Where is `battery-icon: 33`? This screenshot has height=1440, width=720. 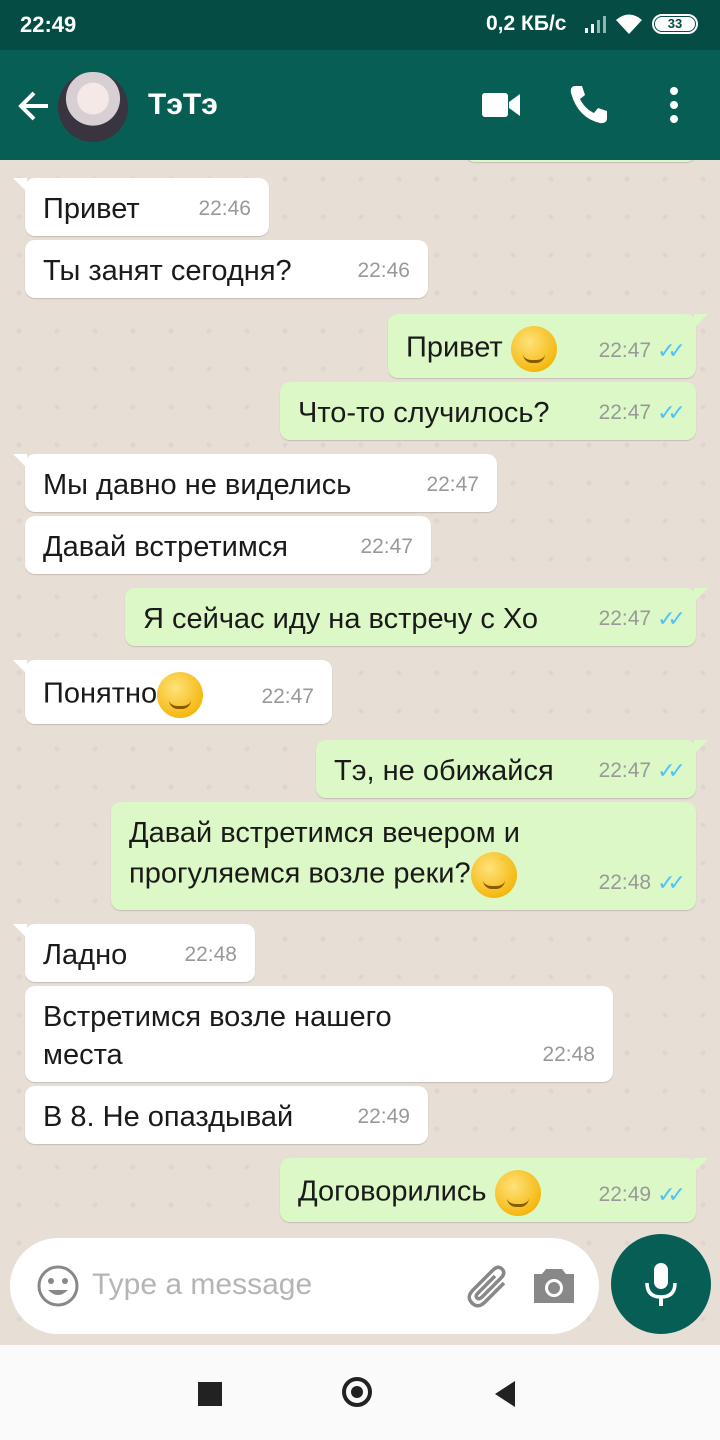
battery-icon: 33 is located at coordinates (675, 24).